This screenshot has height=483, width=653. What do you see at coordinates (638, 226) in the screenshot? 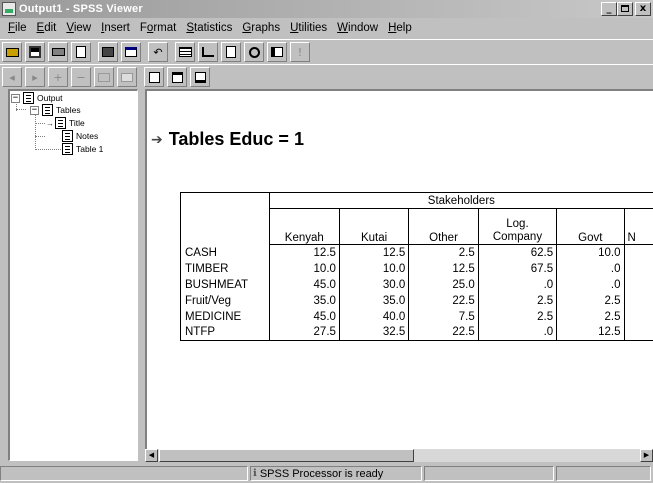
I see `column-header: N` at bounding box center [638, 226].